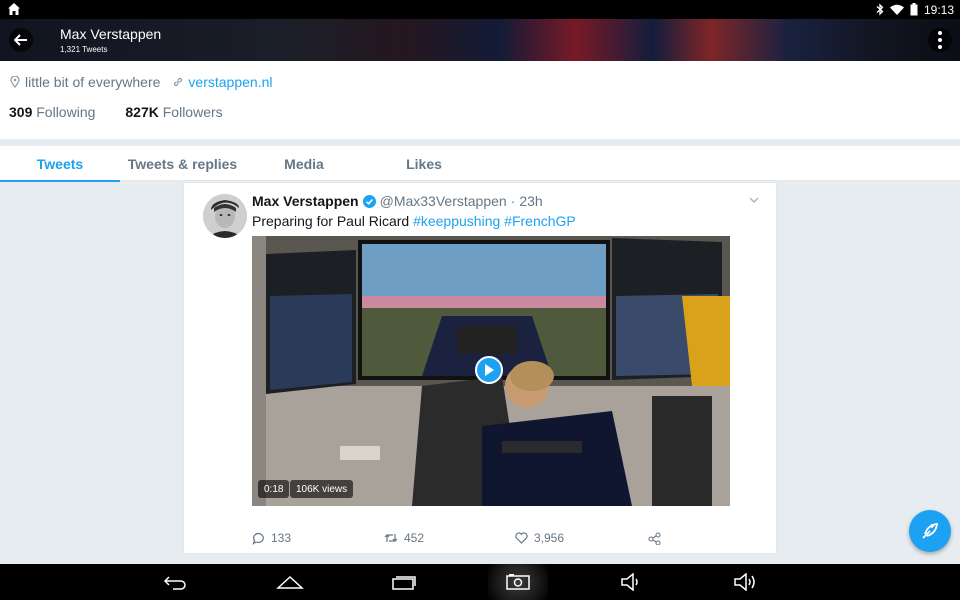  I want to click on play-icon, so click(489, 370).